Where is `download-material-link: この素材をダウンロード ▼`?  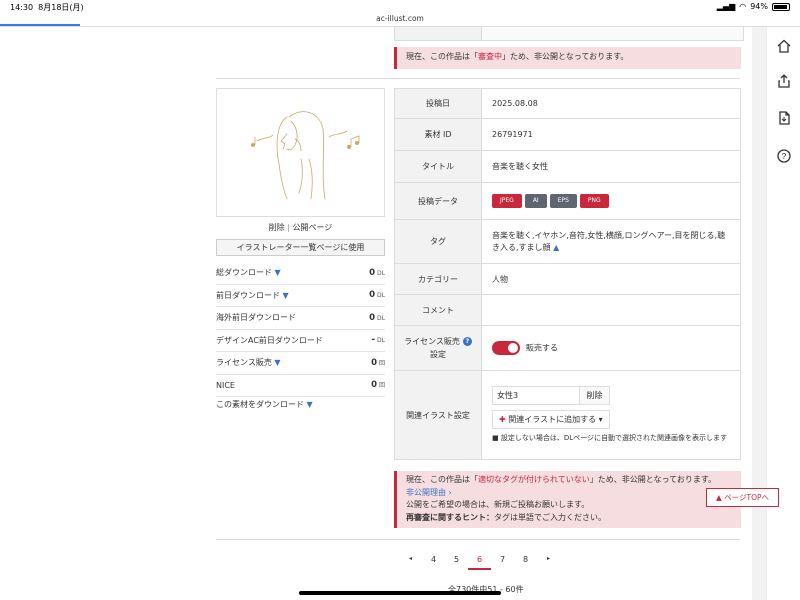
download-material-link: この素材をダウンロード ▼ is located at coordinates (264, 404).